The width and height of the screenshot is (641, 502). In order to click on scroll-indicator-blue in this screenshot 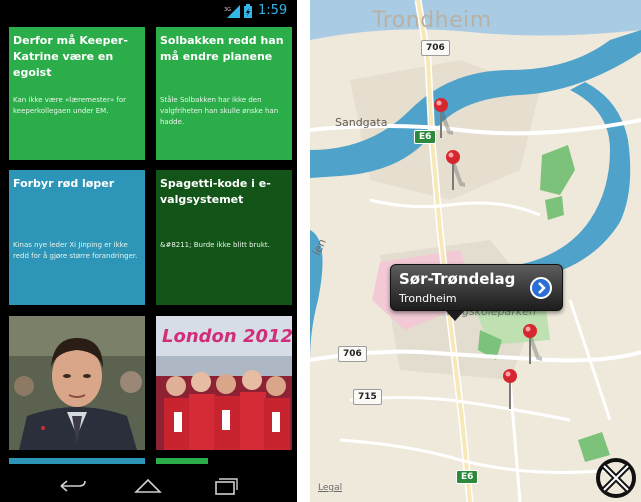, I will do `click(77, 461)`.